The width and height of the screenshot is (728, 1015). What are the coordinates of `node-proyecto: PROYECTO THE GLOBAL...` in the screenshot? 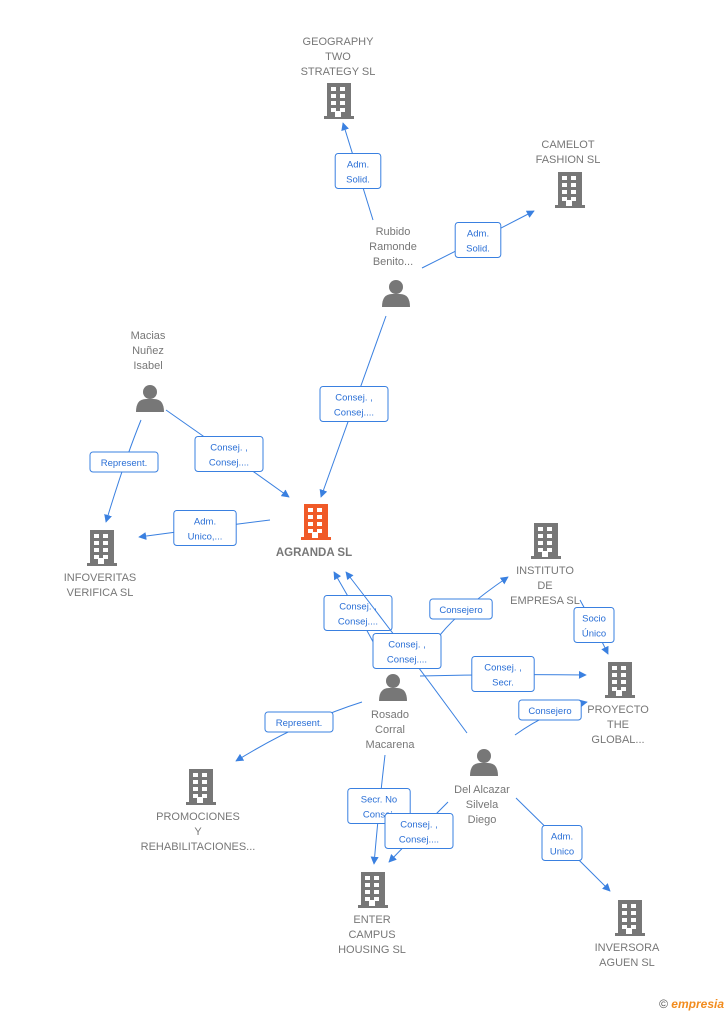 It's located at (618, 704).